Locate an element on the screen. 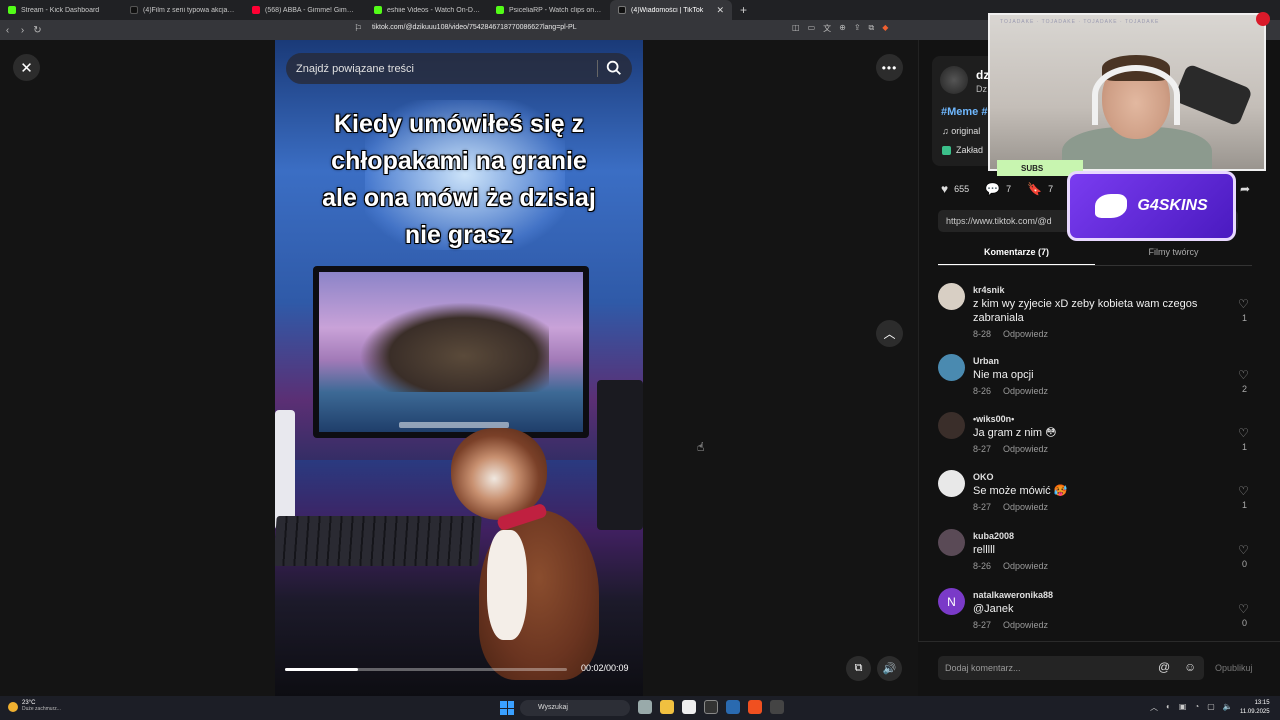 Image resolution: width=1280 pixels, height=720 pixels. network-icon: ▢ is located at coordinates (1211, 707).